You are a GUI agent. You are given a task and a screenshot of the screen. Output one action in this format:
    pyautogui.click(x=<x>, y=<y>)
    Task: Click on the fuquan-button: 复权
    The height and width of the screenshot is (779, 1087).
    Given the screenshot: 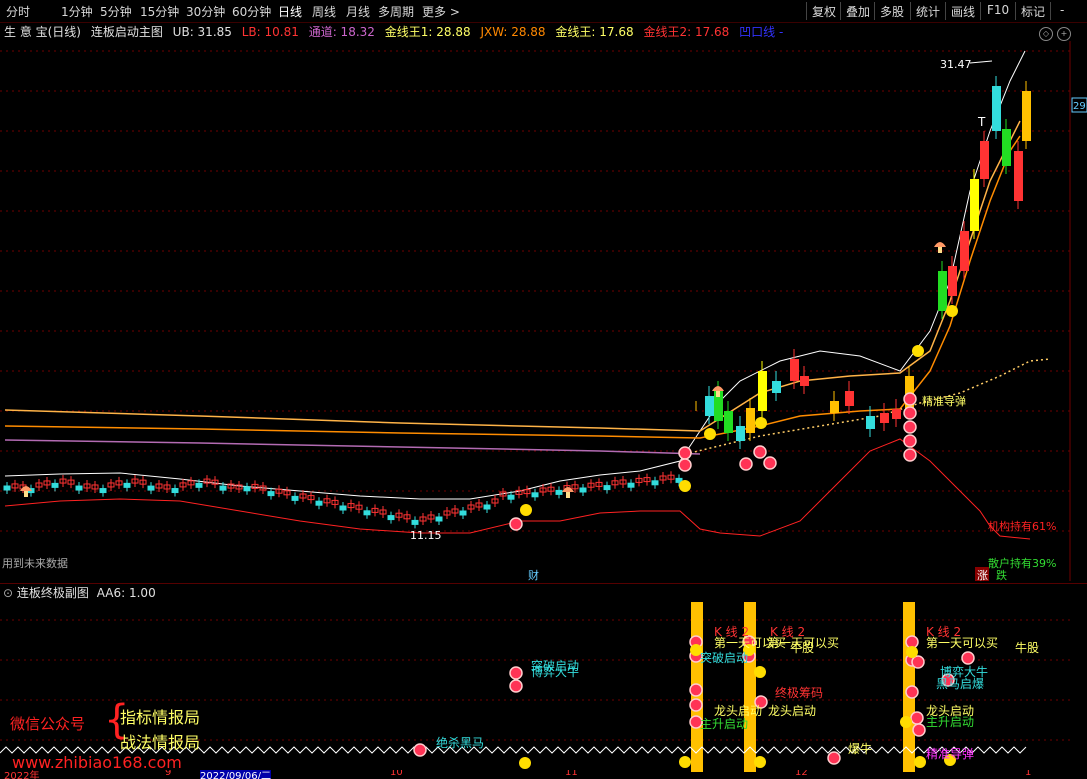 What is the action you would take?
    pyautogui.click(x=824, y=11)
    